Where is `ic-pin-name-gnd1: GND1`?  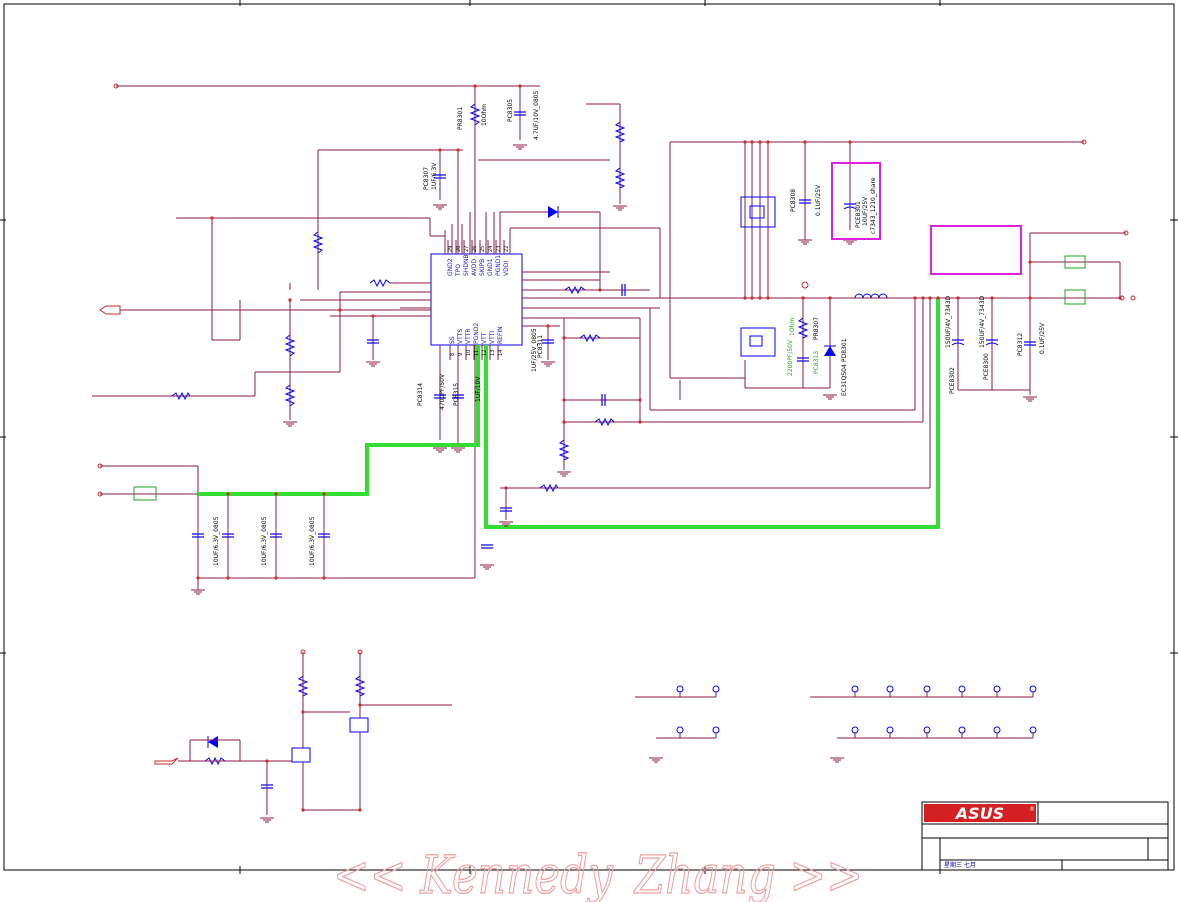
ic-pin-name-gnd1: GND1 is located at coordinates (490, 267).